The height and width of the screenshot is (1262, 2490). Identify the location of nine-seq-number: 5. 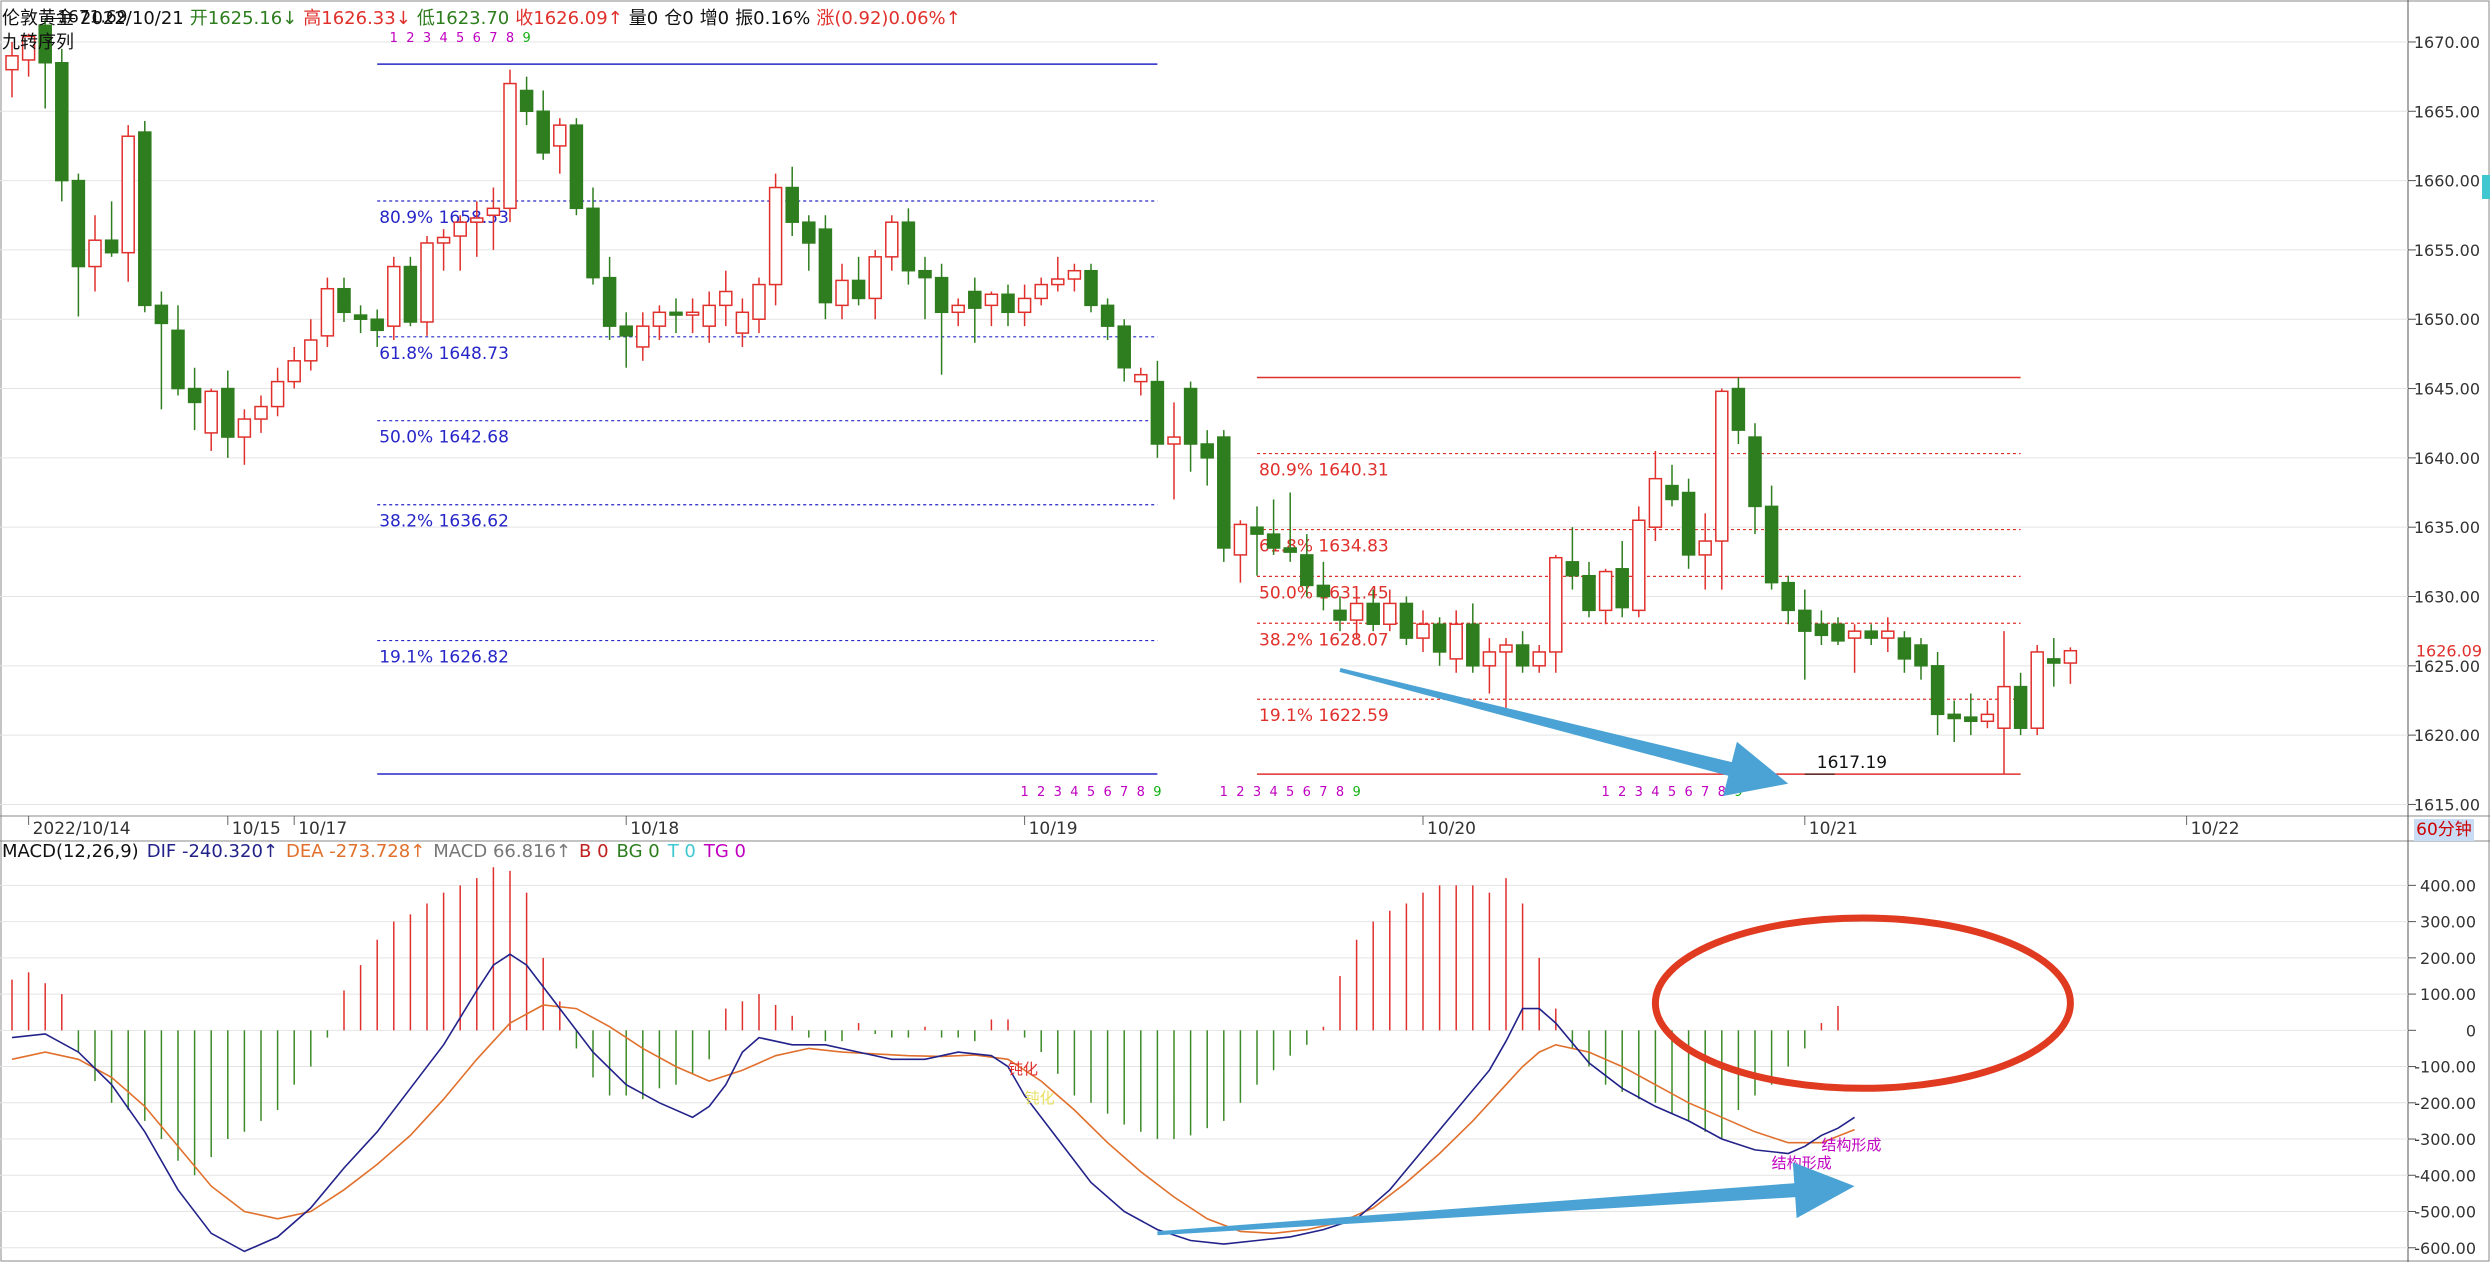
(1290, 792).